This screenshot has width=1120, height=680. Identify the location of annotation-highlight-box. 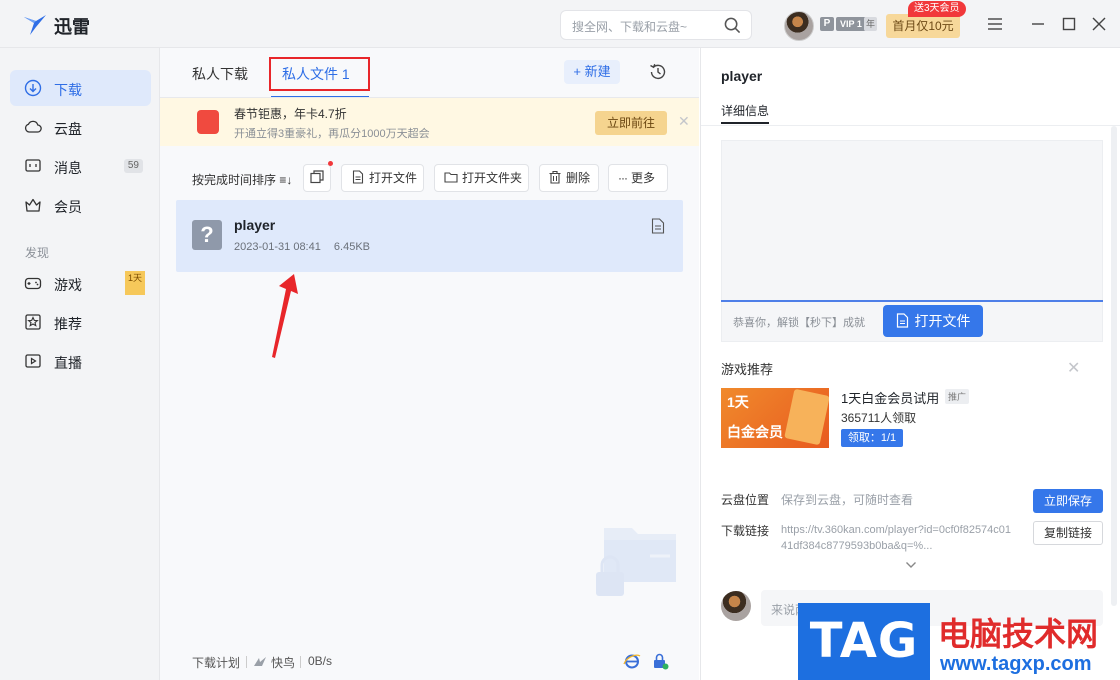
(319, 74).